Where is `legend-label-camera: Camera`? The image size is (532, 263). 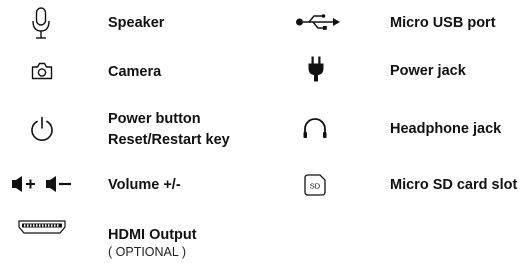 legend-label-camera: Camera is located at coordinates (135, 72).